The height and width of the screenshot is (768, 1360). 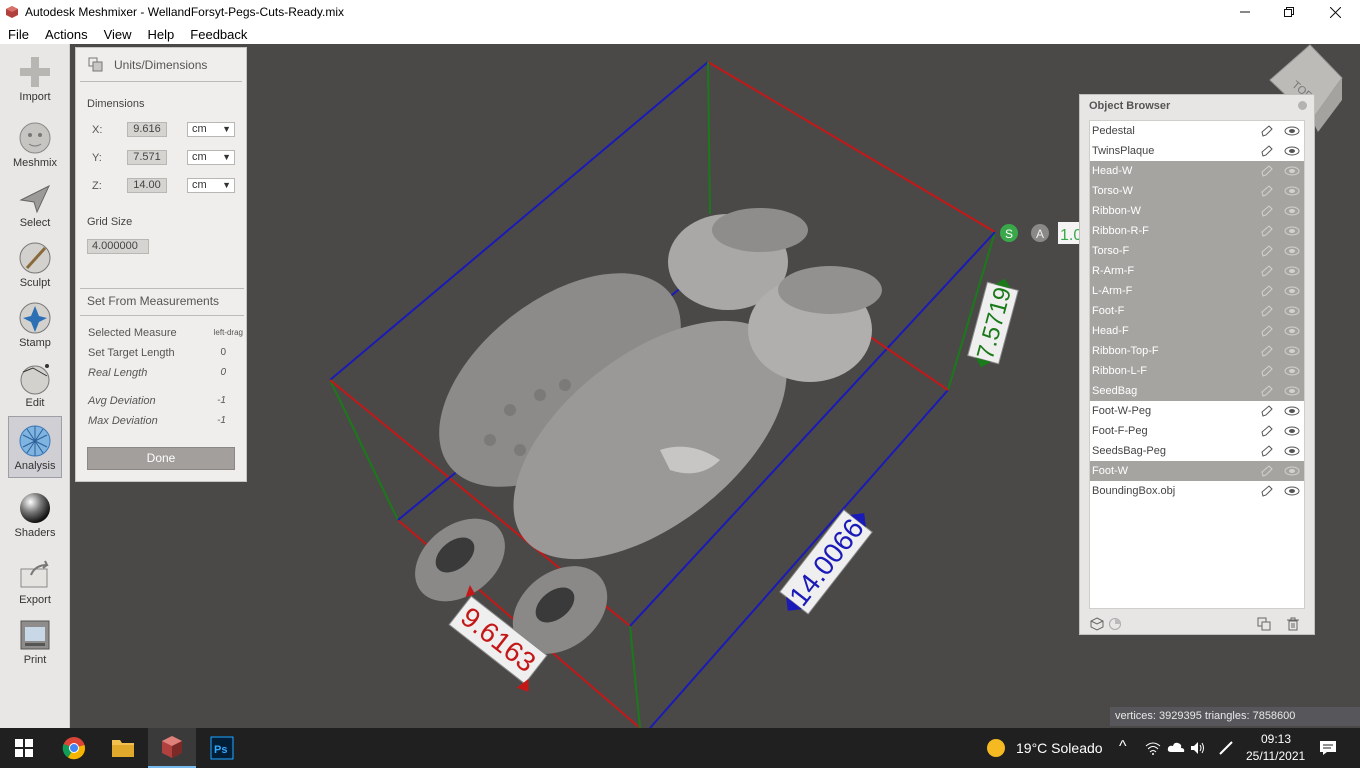 What do you see at coordinates (1123, 747) in the screenshot?
I see `chevron-up-icon: ^` at bounding box center [1123, 747].